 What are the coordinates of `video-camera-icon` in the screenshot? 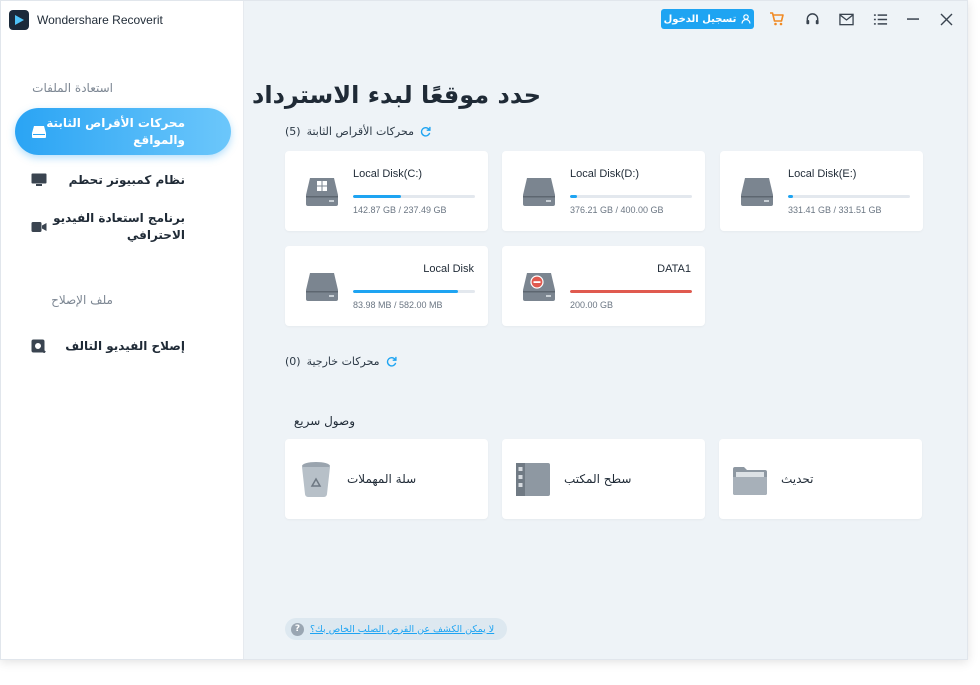 It's located at (39, 227).